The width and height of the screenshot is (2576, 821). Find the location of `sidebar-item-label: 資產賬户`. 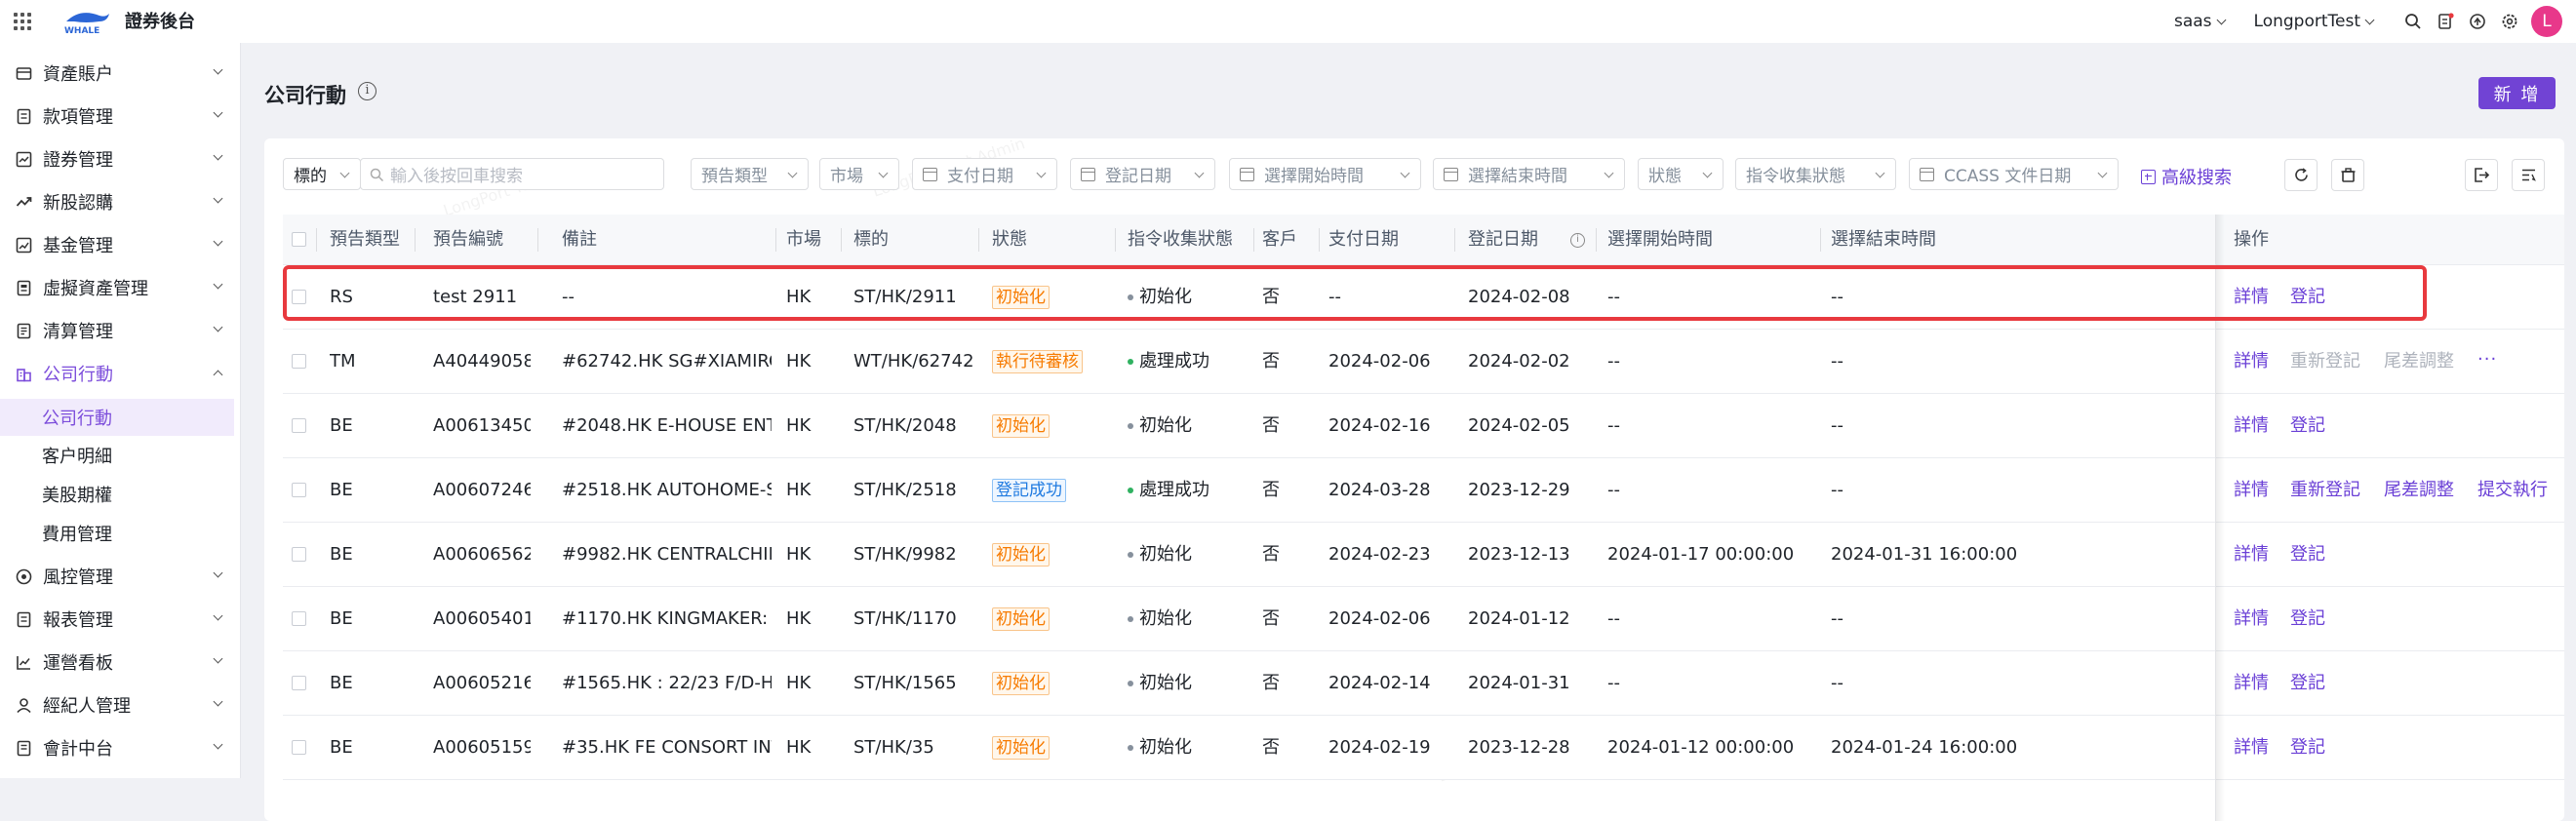

sidebar-item-label: 資產賬户 is located at coordinates (78, 74).